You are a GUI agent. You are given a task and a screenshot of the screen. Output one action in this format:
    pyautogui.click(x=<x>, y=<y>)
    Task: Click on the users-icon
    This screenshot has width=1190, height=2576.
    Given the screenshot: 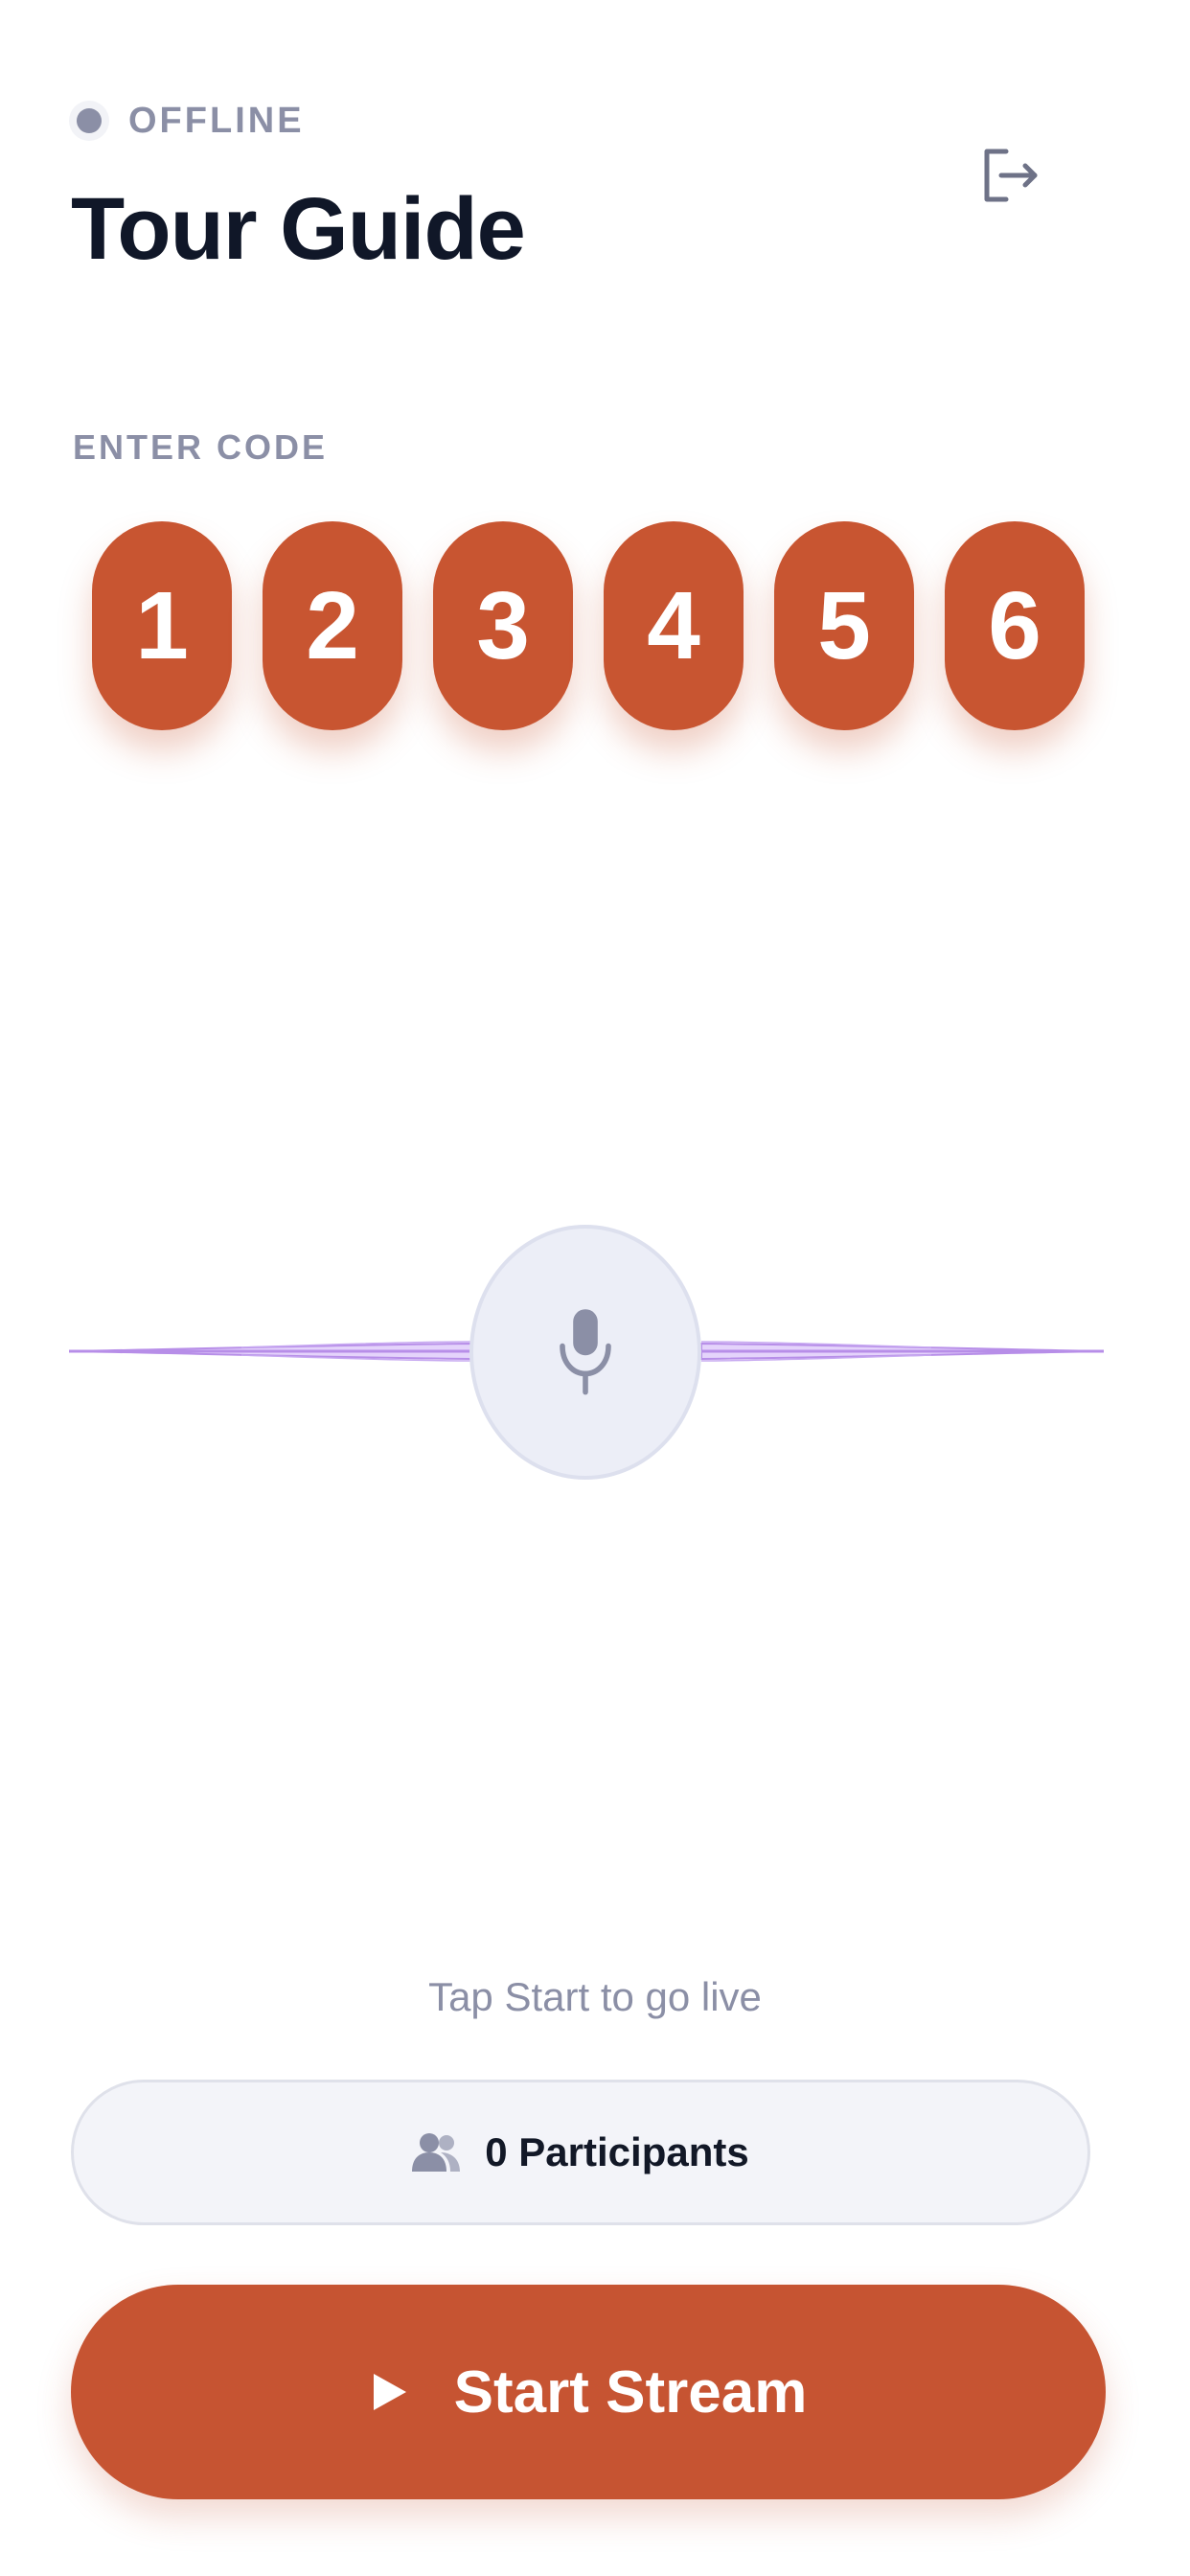 What is the action you would take?
    pyautogui.click(x=437, y=2152)
    